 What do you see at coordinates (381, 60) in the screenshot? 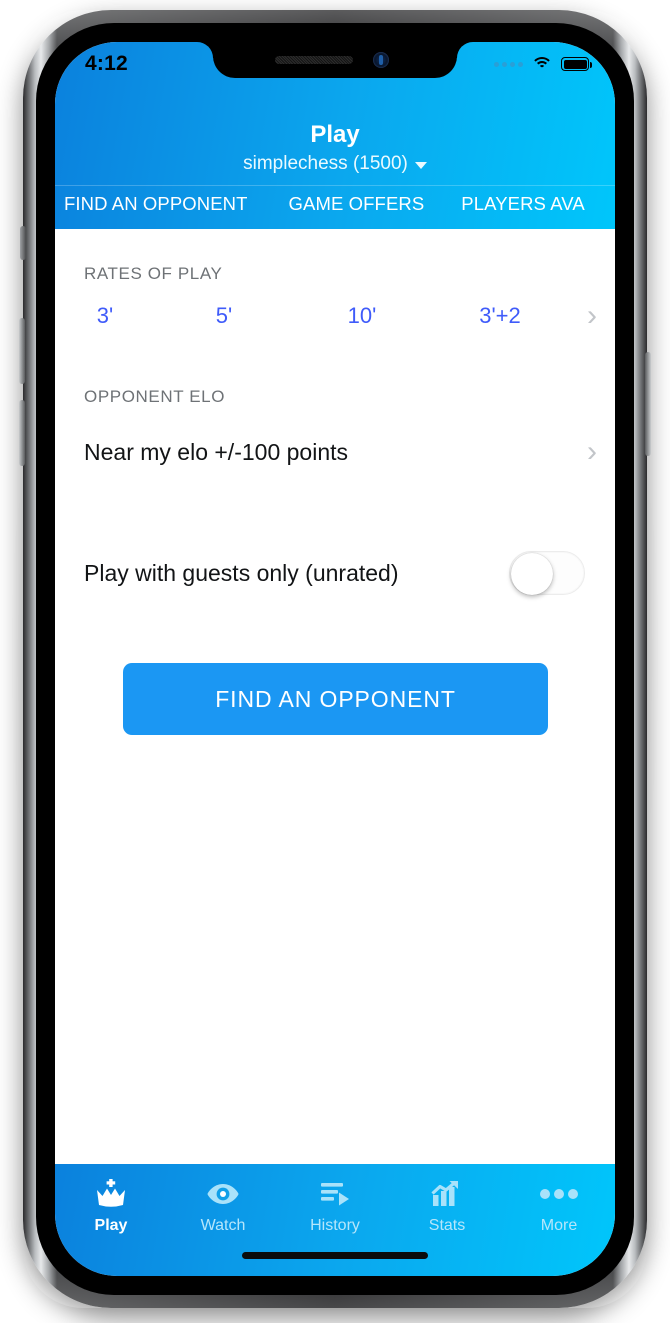
I see `front-camera-icon` at bounding box center [381, 60].